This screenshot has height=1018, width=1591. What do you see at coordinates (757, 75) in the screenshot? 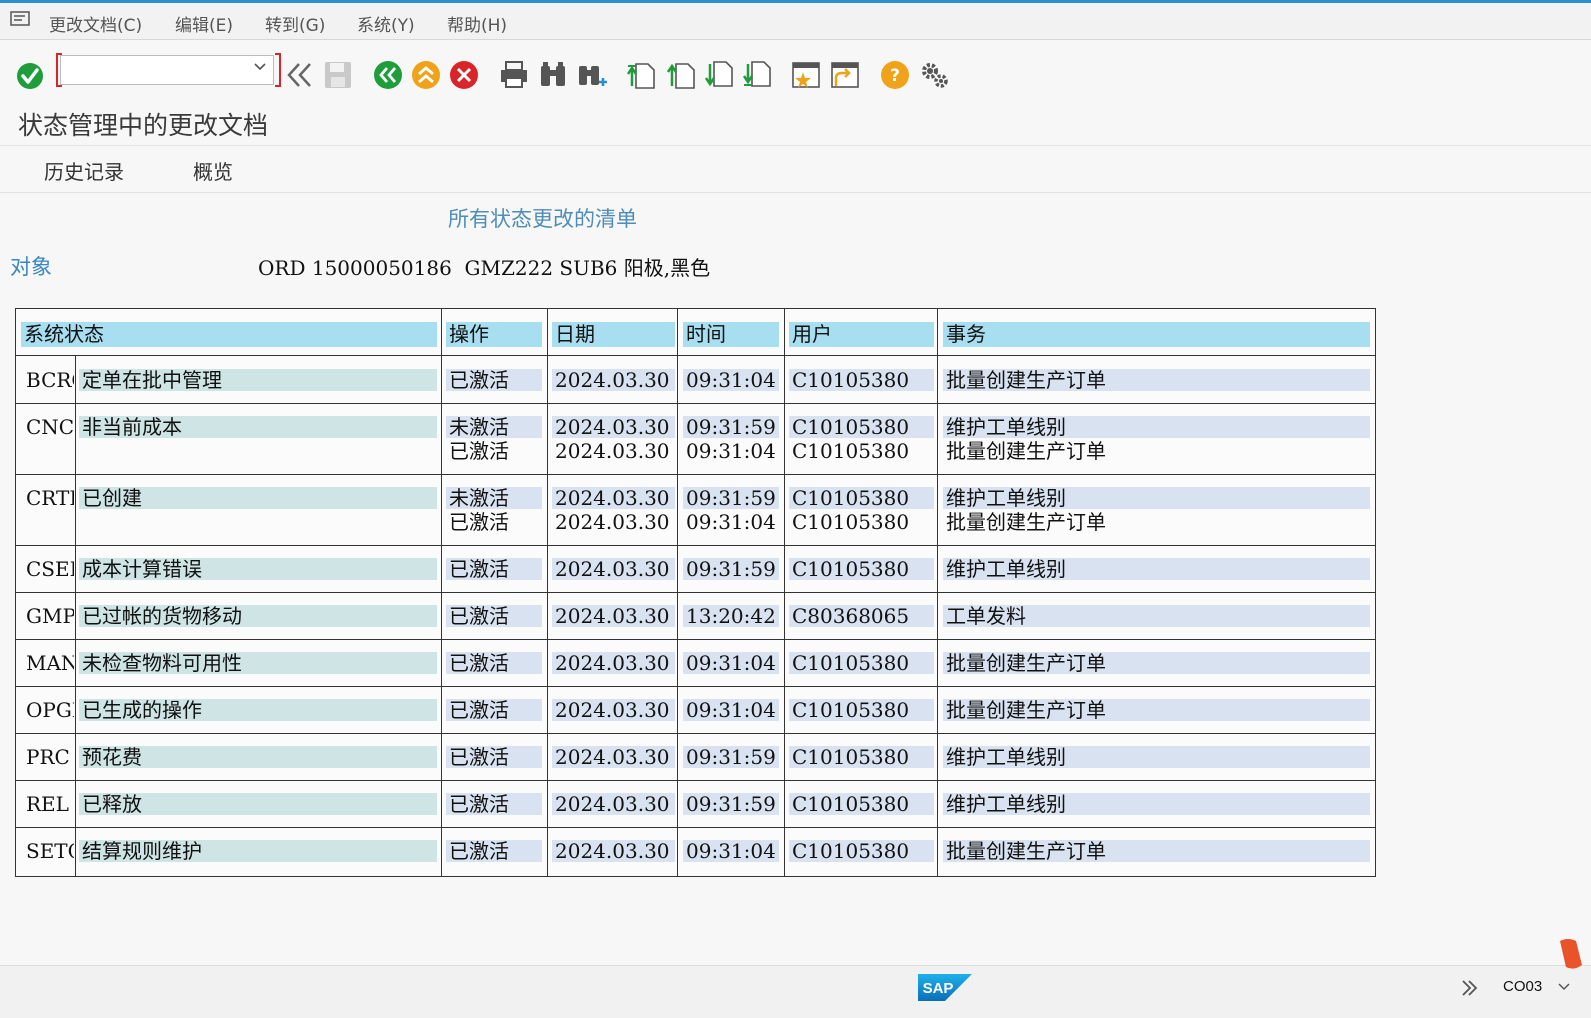
I see `last-page-icon` at bounding box center [757, 75].